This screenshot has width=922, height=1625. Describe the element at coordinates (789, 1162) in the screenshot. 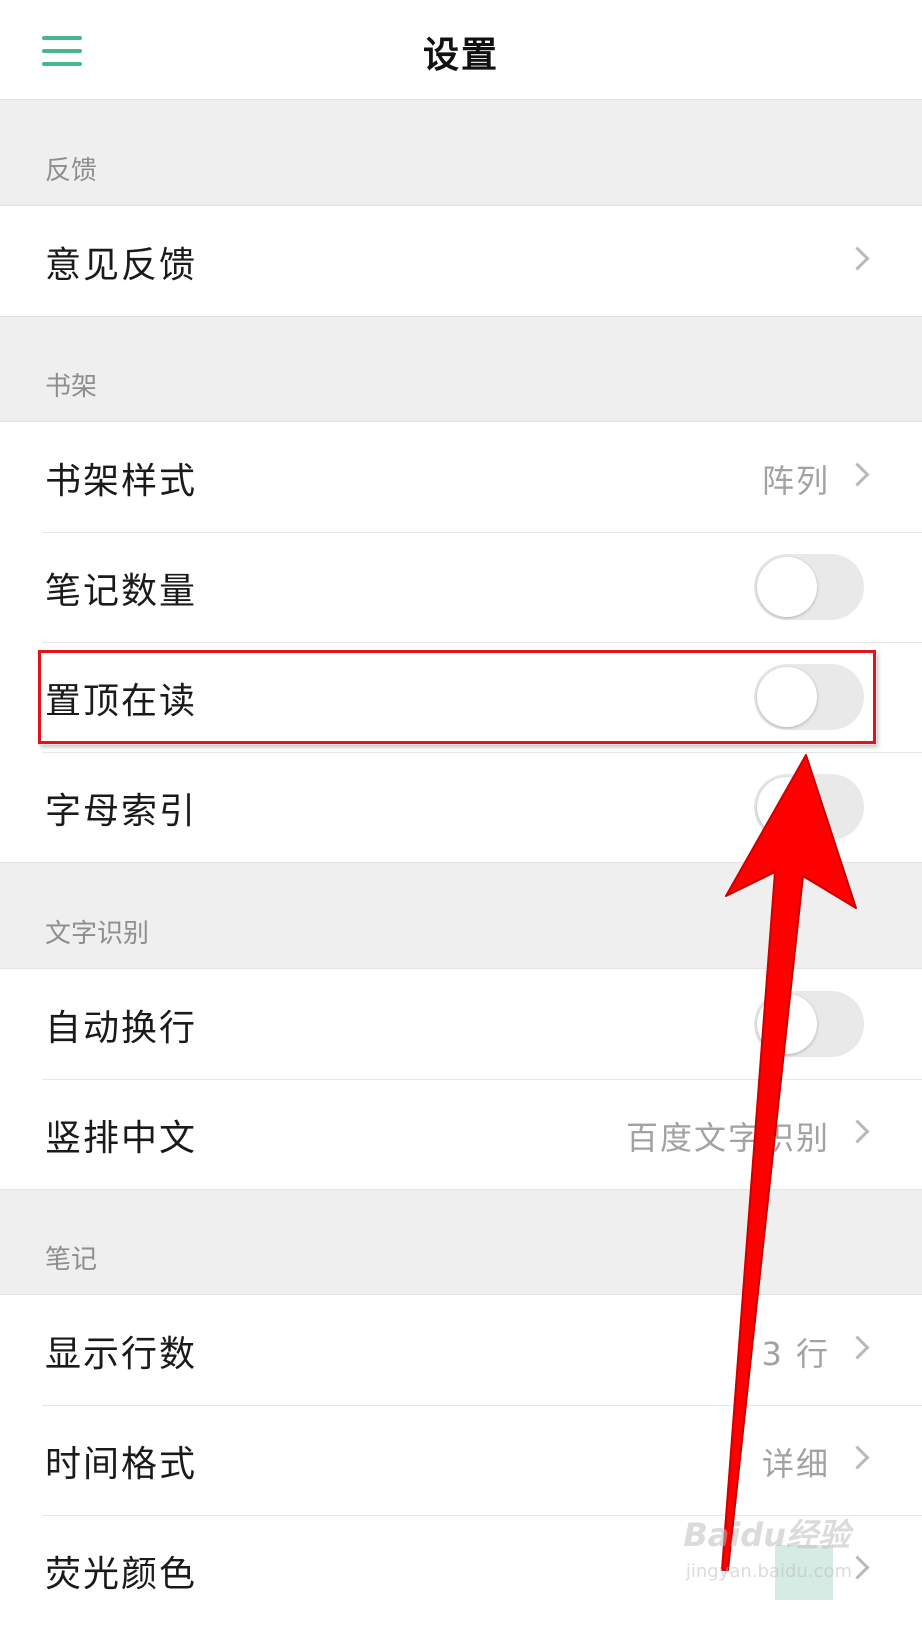

I see `annotation-arrow` at that location.